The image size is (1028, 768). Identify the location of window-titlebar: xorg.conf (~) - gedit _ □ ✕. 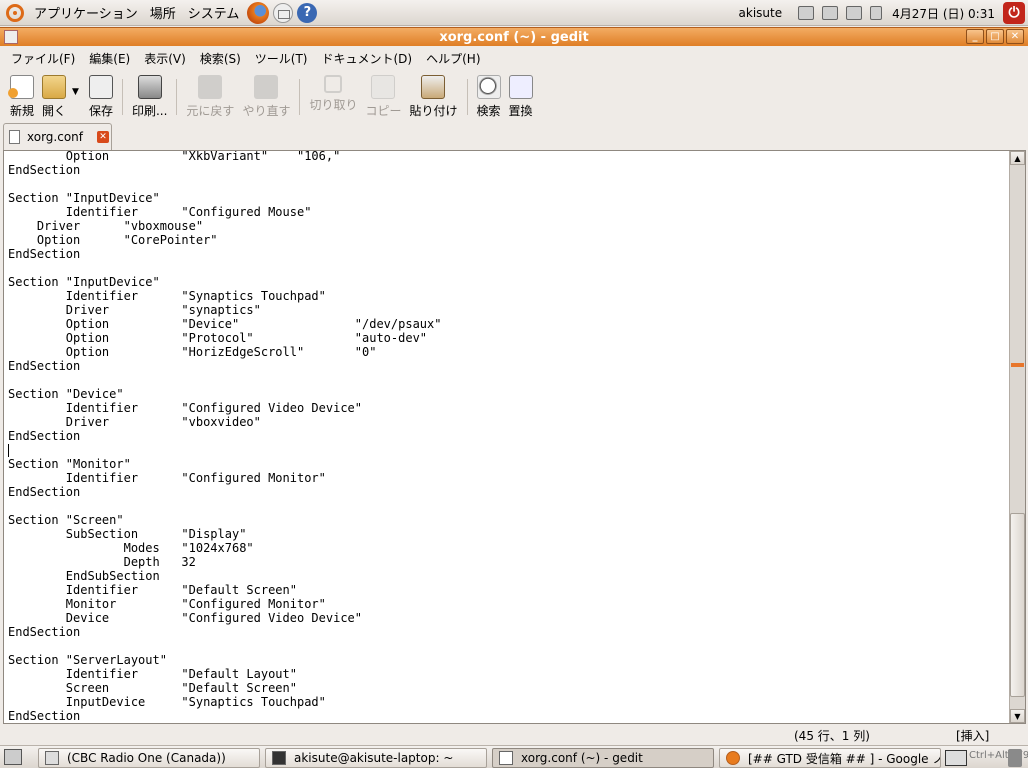
(514, 36).